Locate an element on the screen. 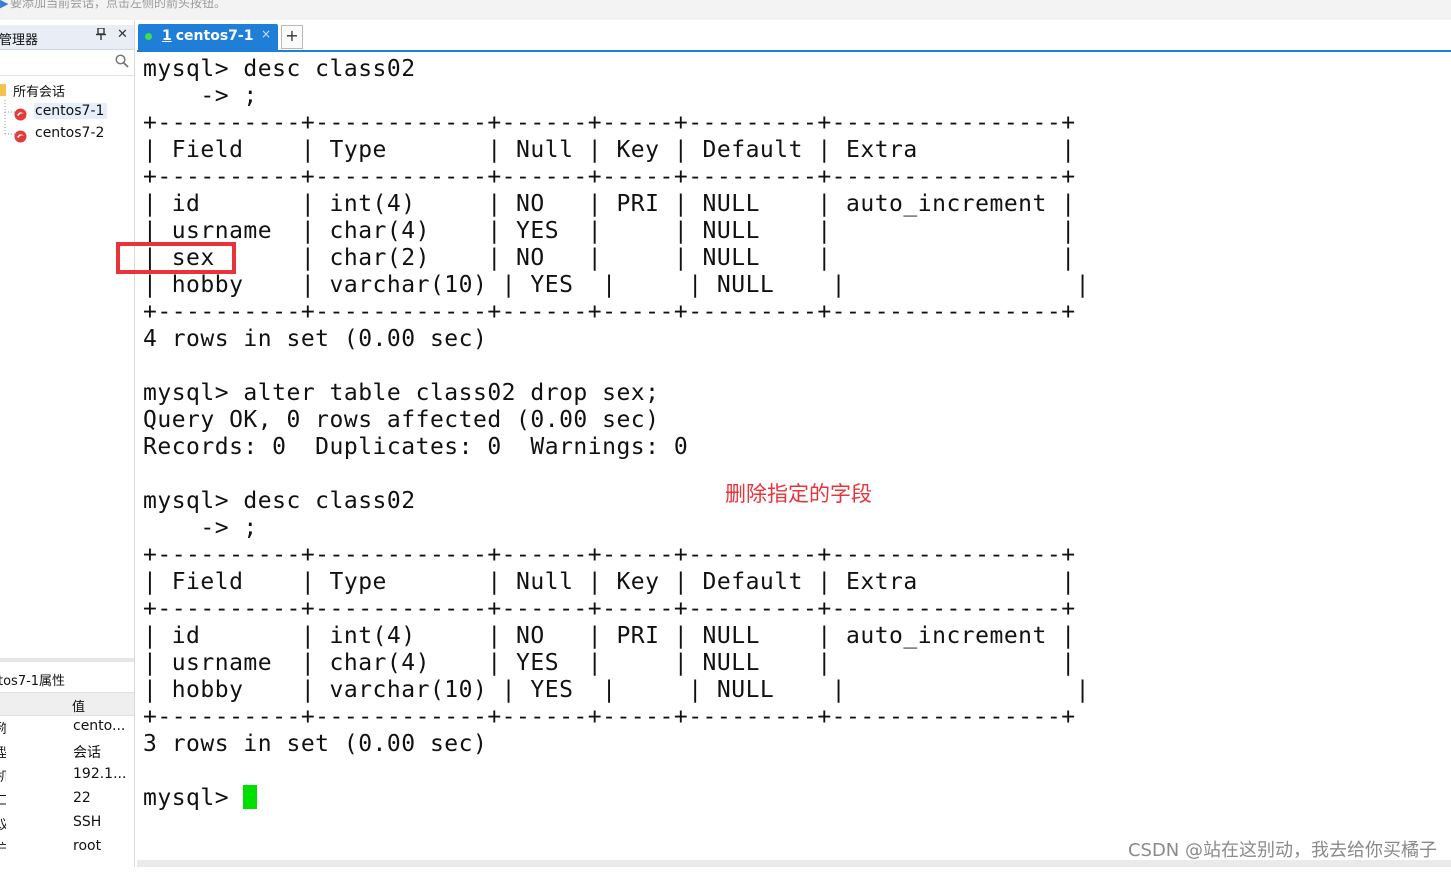 The width and height of the screenshot is (1451, 891). tab-bar: 1 centos7-1 × + is located at coordinates (794, 36).